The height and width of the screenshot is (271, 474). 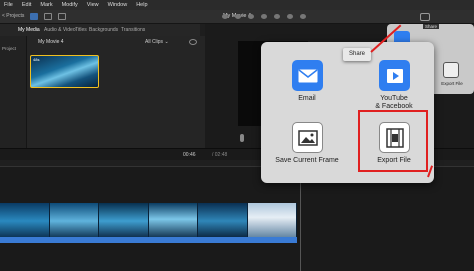 I want to click on share-email-label: Email, so click(x=307, y=98).